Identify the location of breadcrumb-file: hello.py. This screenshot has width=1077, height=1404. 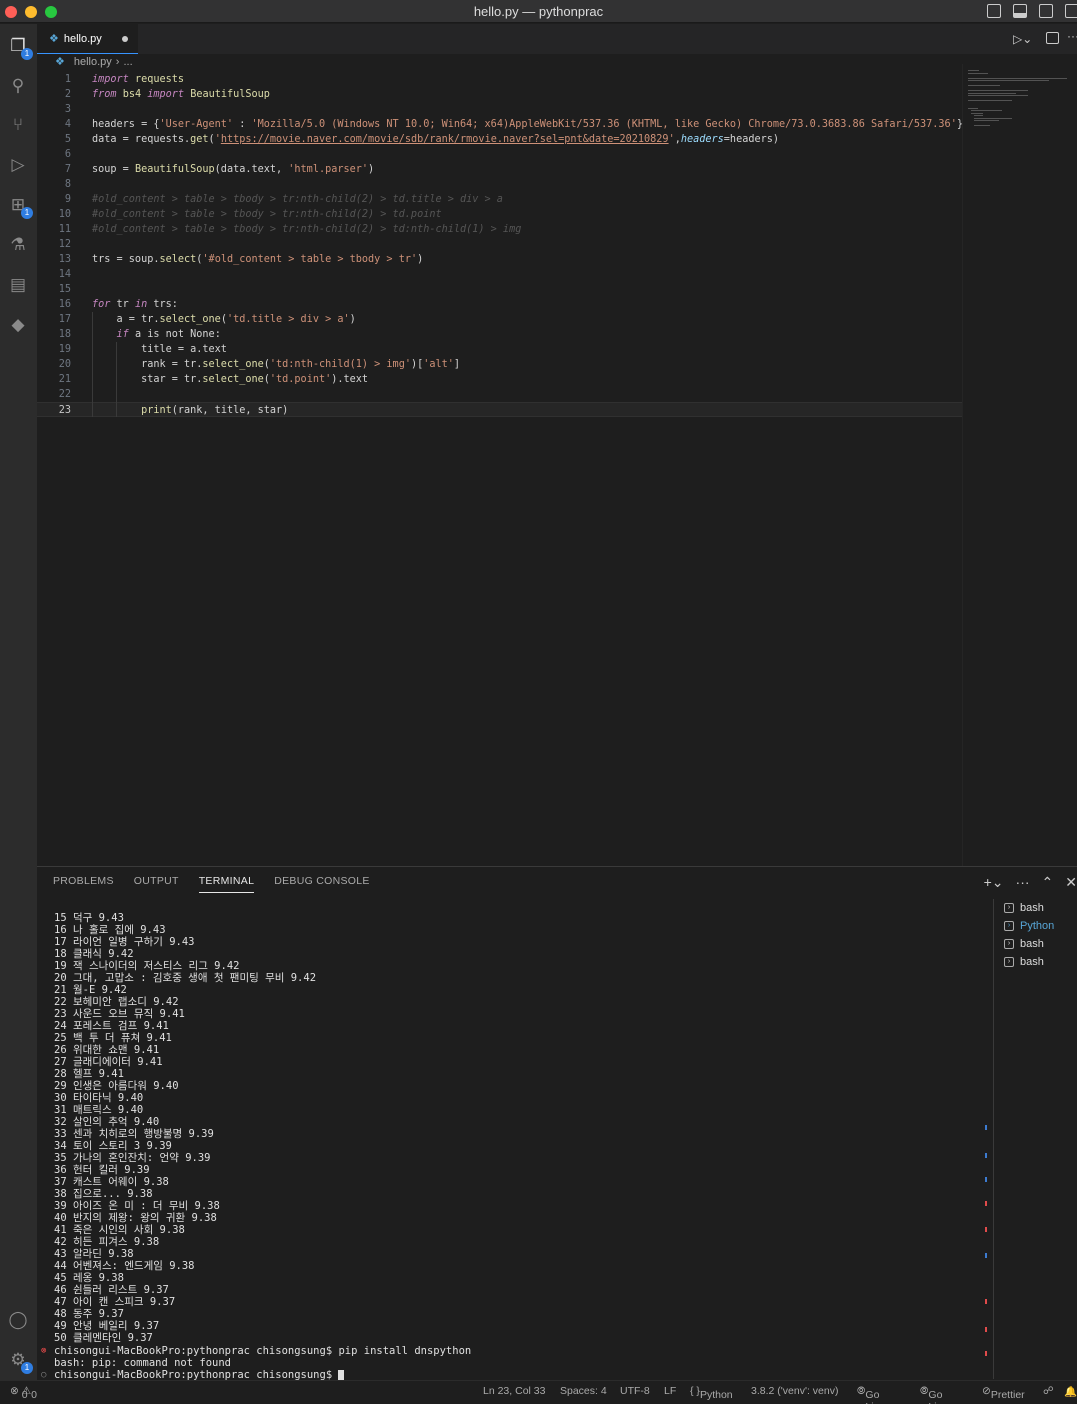
(93, 62).